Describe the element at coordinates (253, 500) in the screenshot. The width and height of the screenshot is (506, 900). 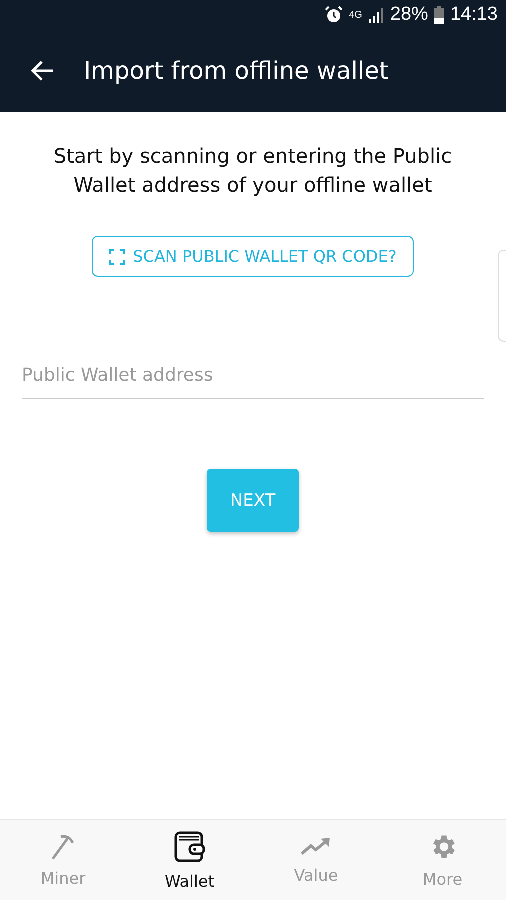
I see `next-button: NEXT` at that location.